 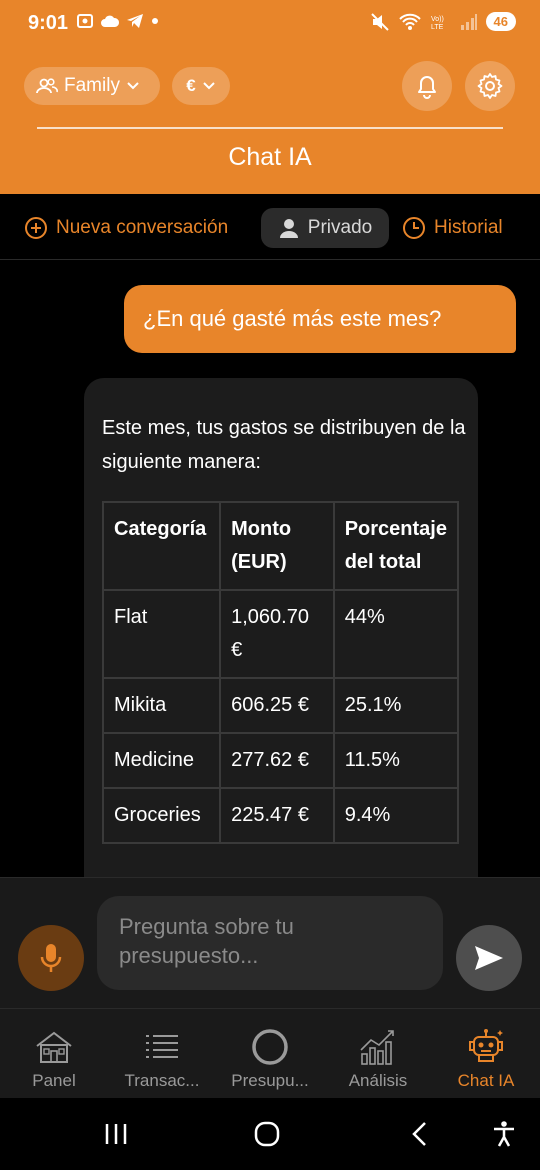 I want to click on nav-item-analysis: Análisis, so click(x=378, y=1058).